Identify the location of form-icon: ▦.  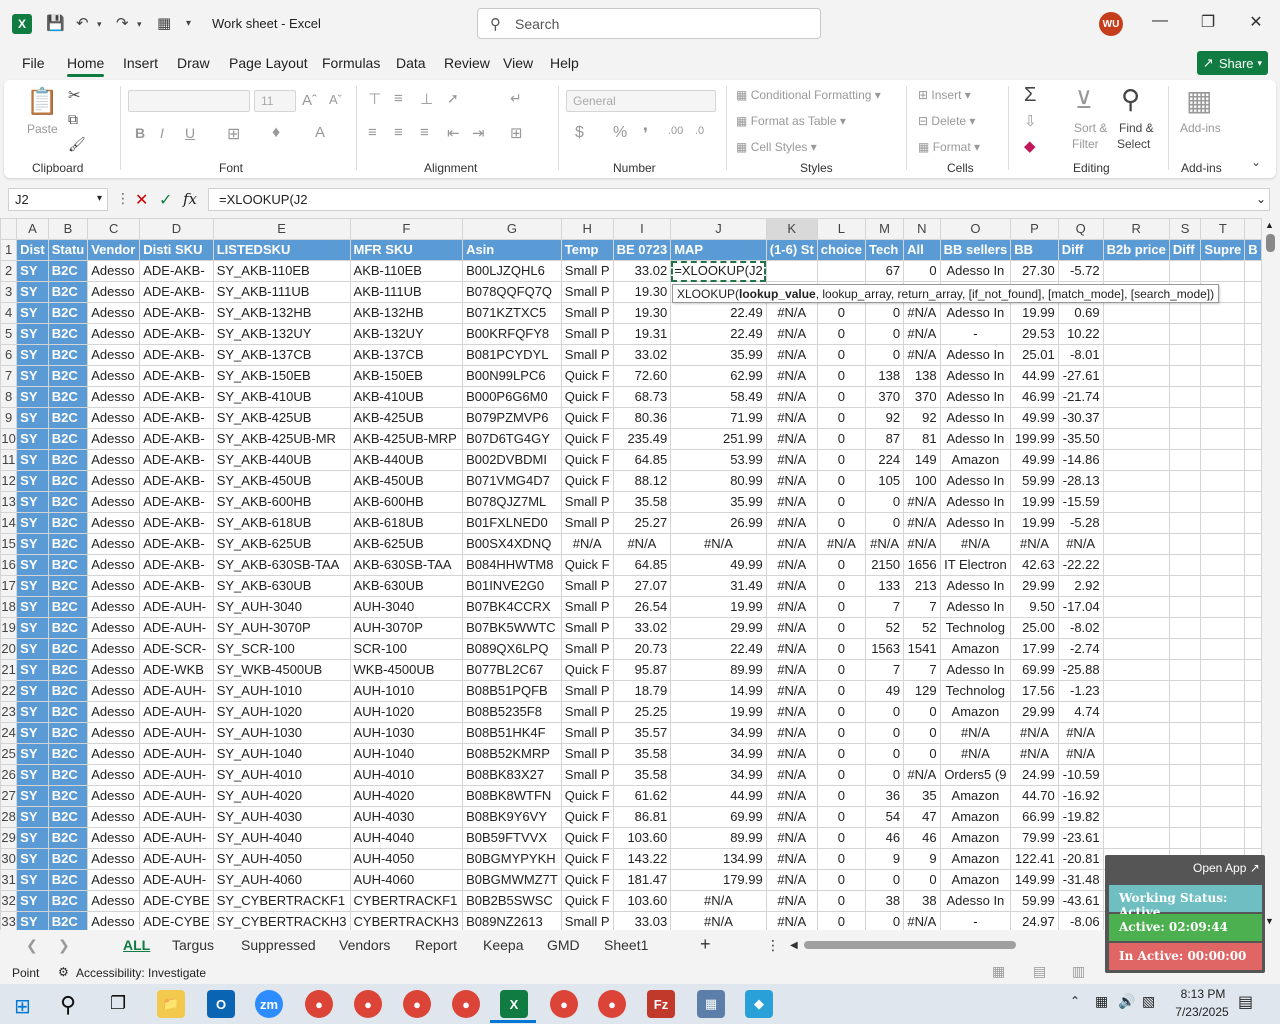
(164, 23).